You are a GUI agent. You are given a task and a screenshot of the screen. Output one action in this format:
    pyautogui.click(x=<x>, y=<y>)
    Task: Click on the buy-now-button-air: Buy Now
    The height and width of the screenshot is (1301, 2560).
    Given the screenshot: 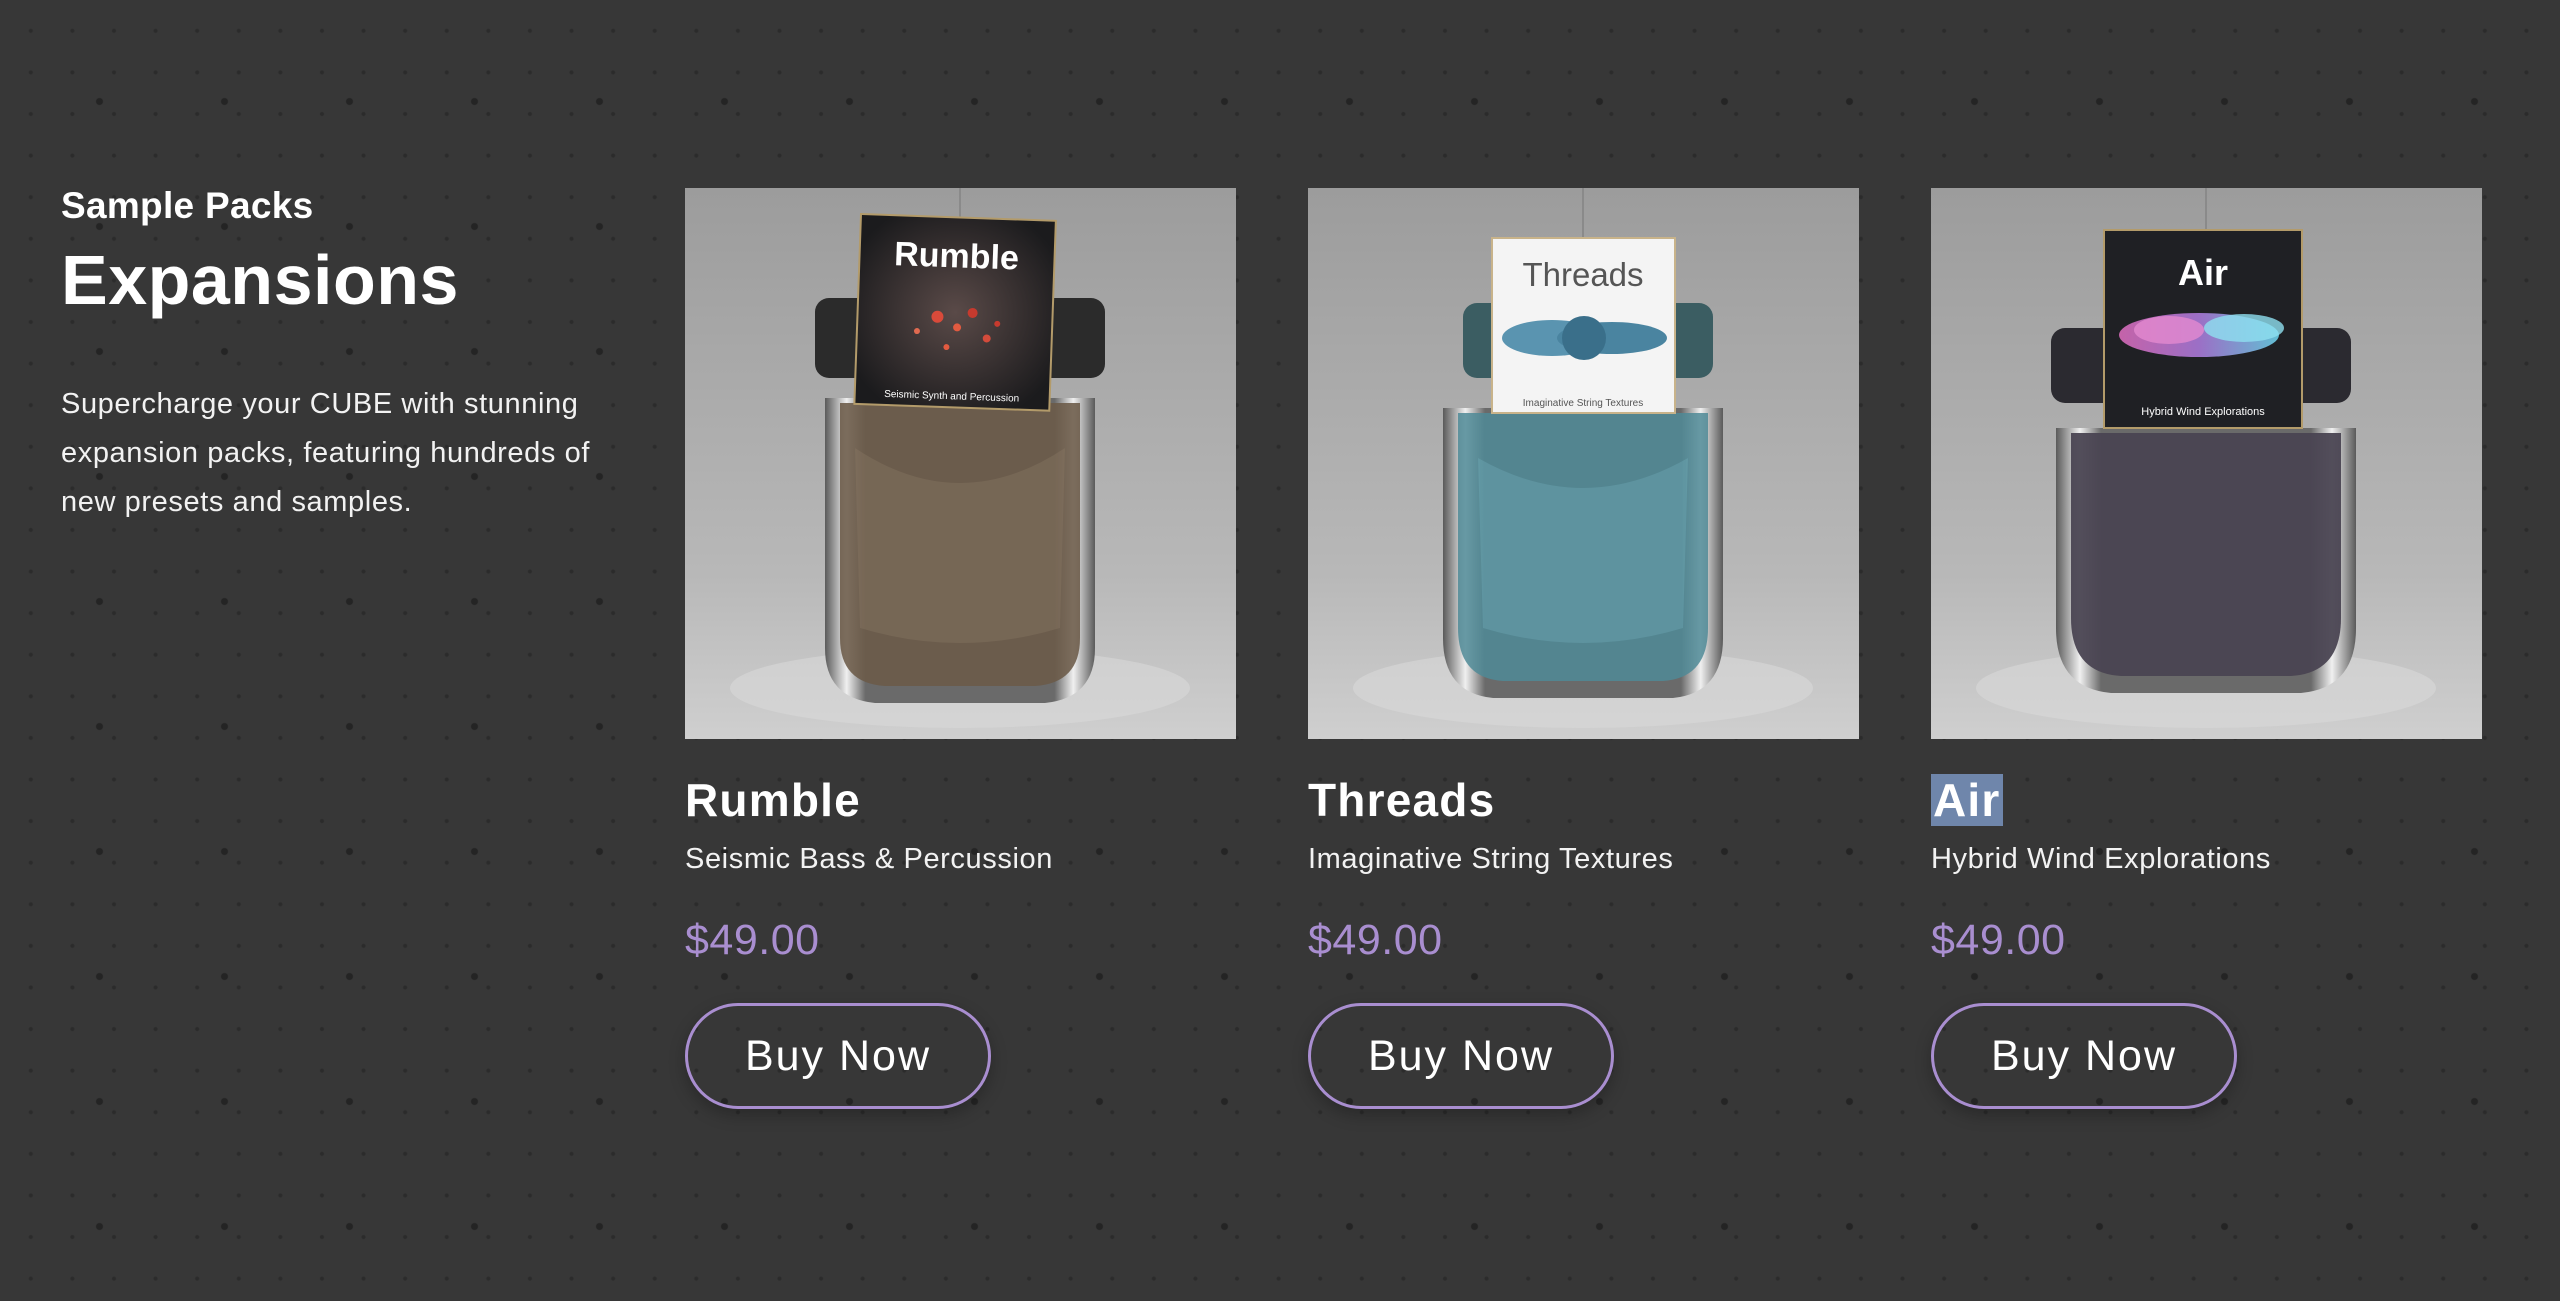 What is the action you would take?
    pyautogui.click(x=2084, y=1056)
    